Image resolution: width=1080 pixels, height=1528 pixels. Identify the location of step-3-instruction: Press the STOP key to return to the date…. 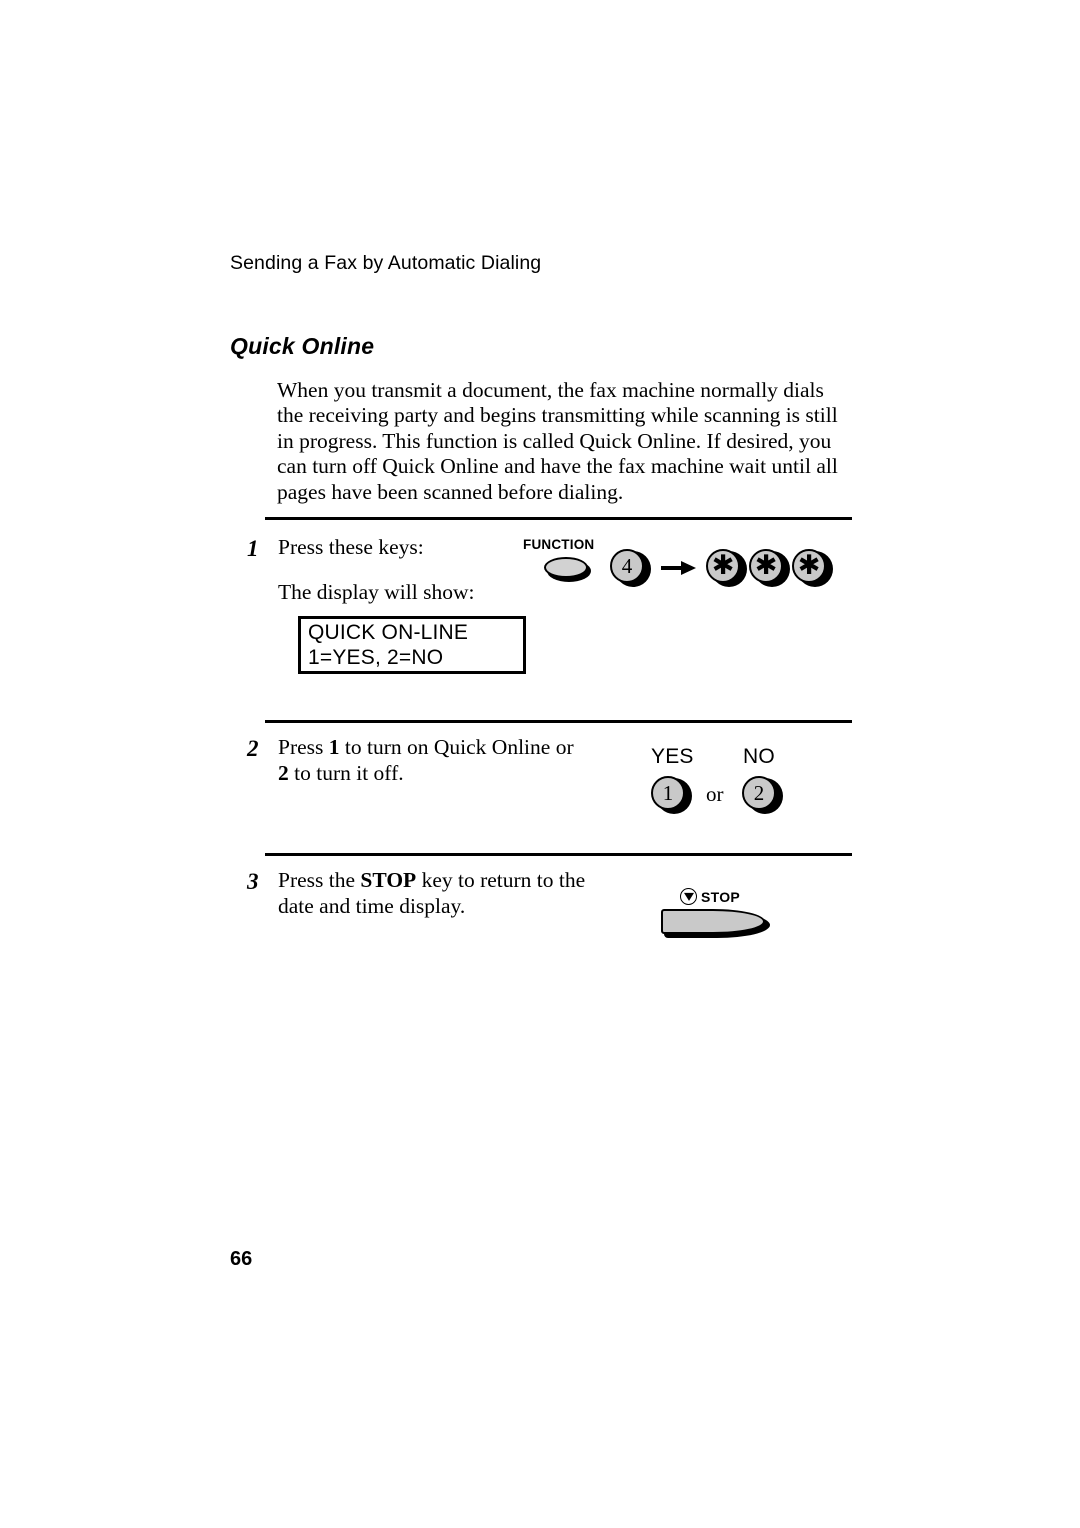
(433, 893).